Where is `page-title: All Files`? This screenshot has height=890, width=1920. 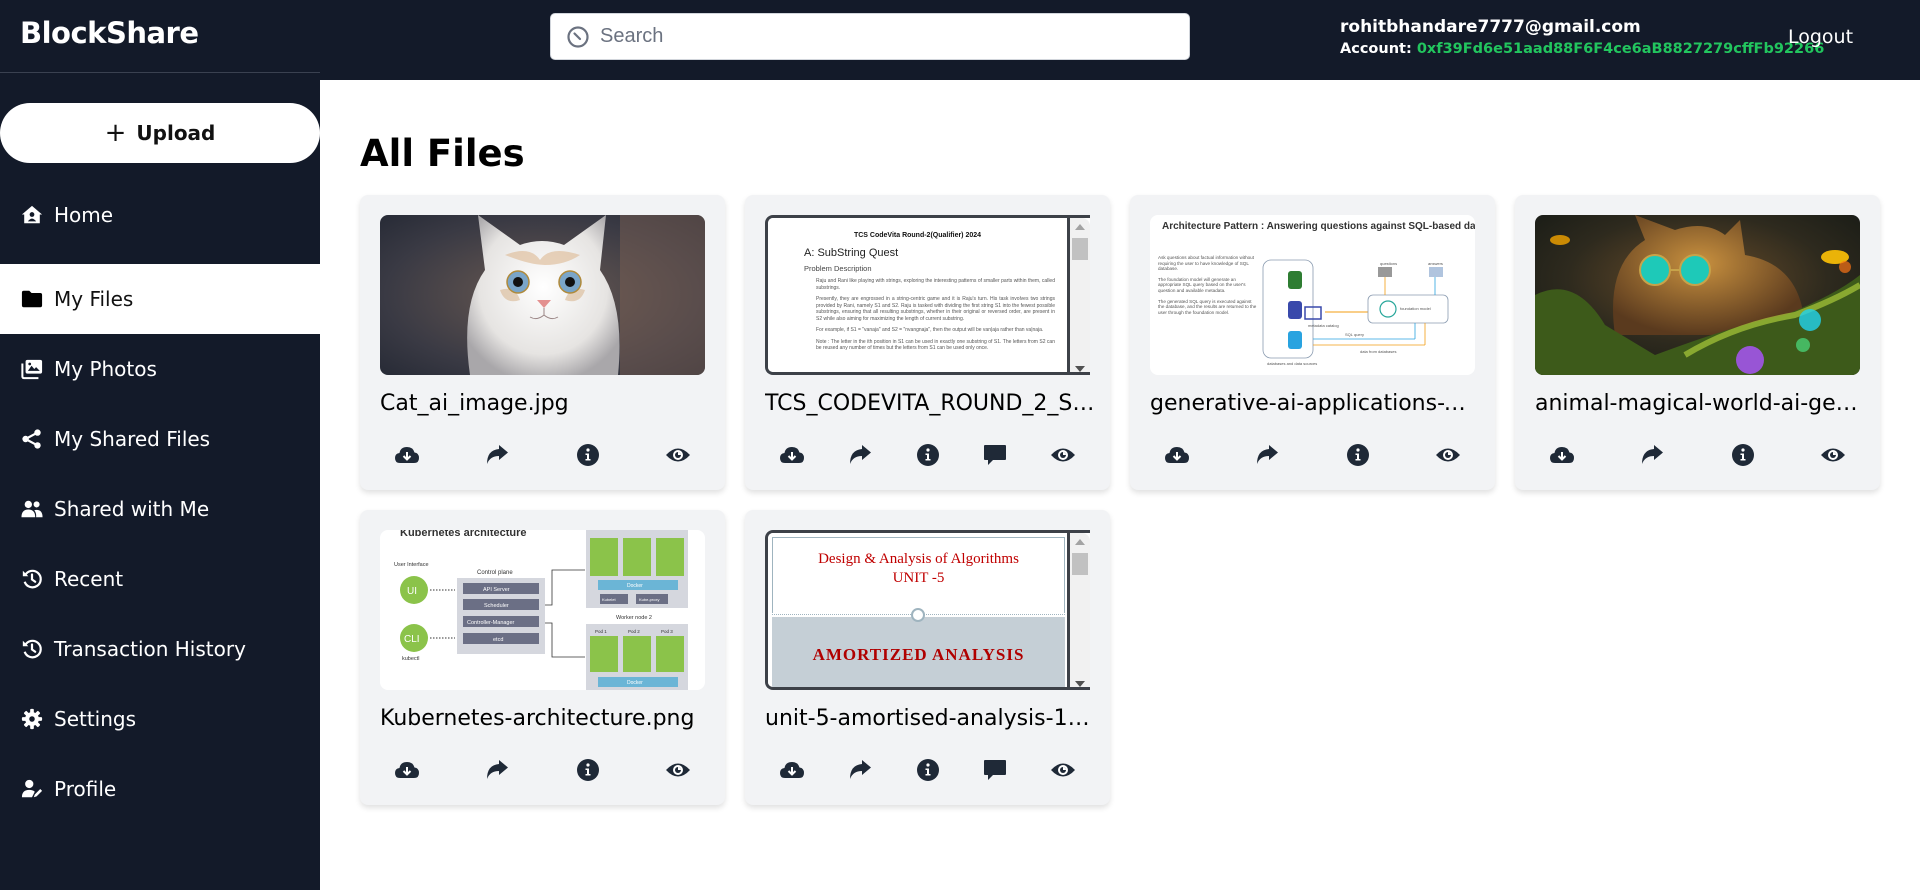
page-title: All Files is located at coordinates (442, 153).